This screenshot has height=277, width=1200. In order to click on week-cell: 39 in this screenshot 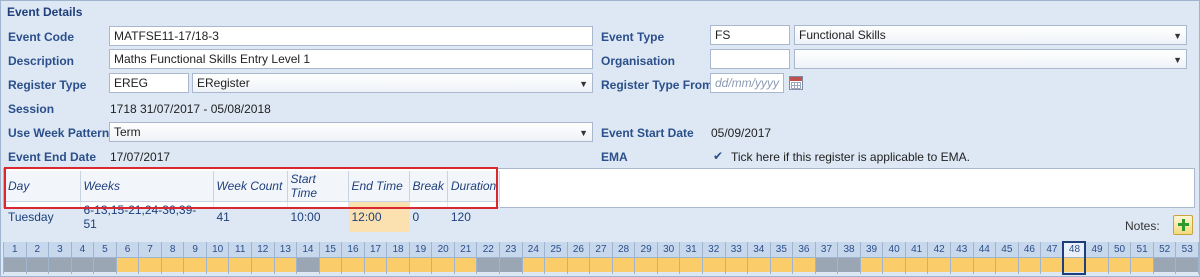, I will do `click(871, 258)`.